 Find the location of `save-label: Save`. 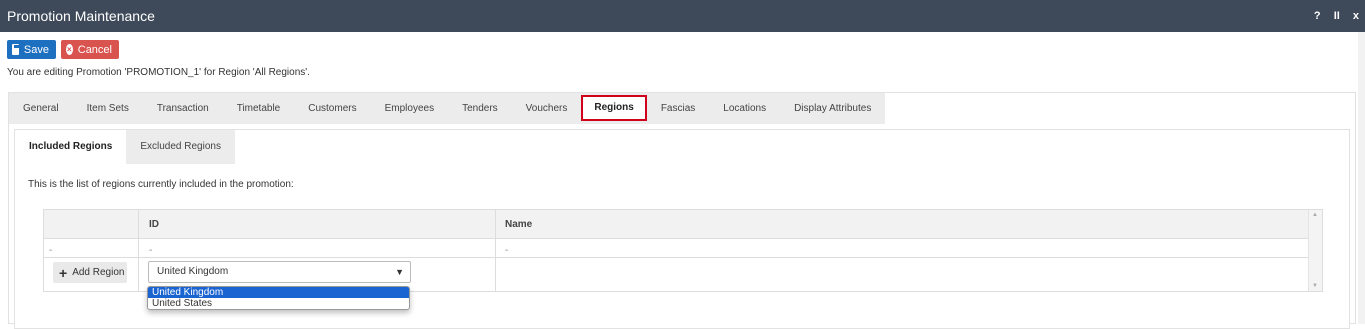

save-label: Save is located at coordinates (36, 49).